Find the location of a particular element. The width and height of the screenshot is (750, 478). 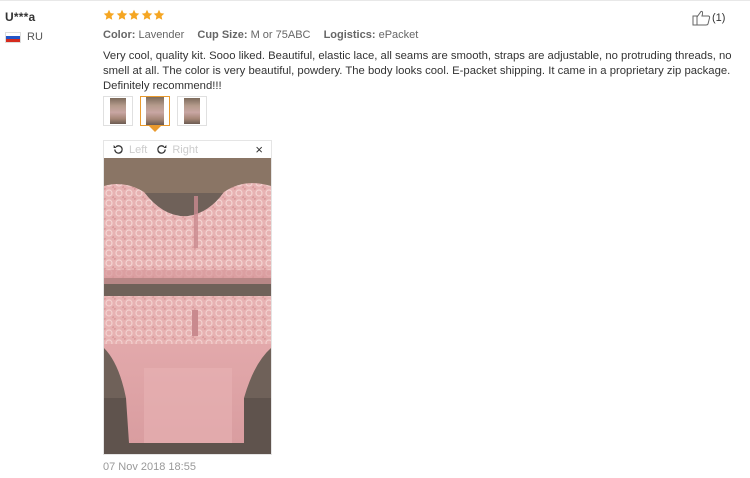

rotate-right-icon is located at coordinates (162, 149).